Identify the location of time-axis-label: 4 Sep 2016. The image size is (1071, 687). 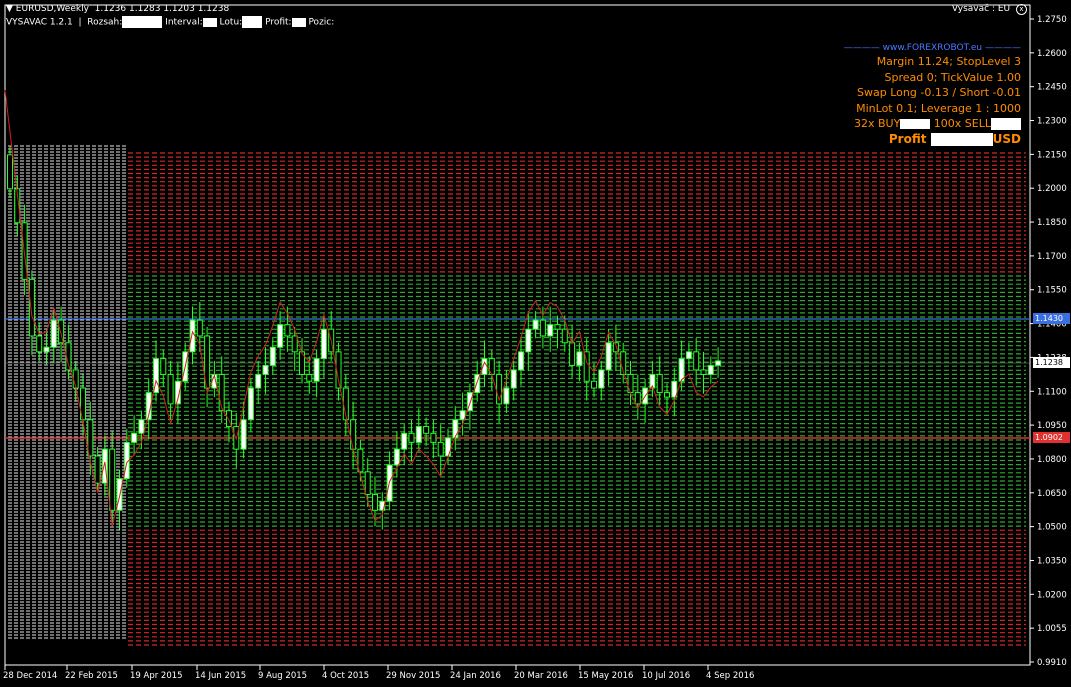
(730, 676).